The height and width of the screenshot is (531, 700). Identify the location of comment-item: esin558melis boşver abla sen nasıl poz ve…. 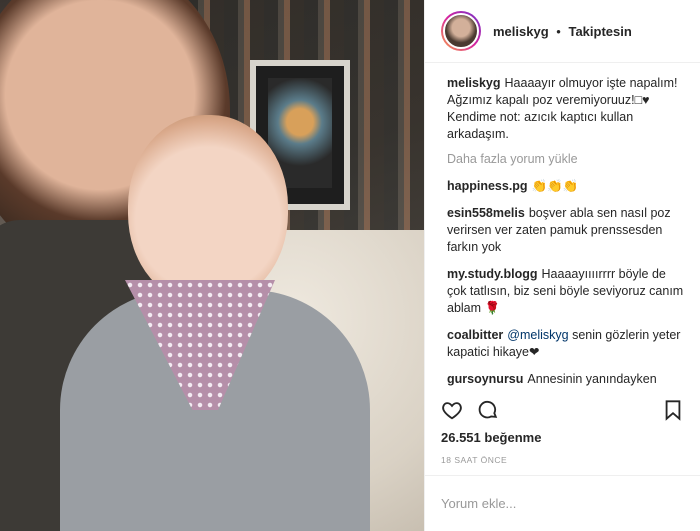
(565, 230).